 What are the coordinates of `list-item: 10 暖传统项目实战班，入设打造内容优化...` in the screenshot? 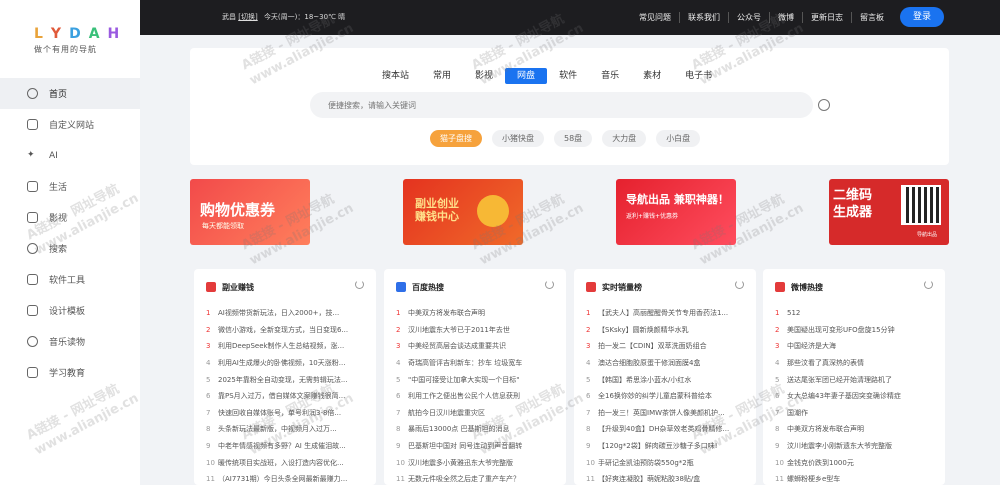 It's located at (287, 462).